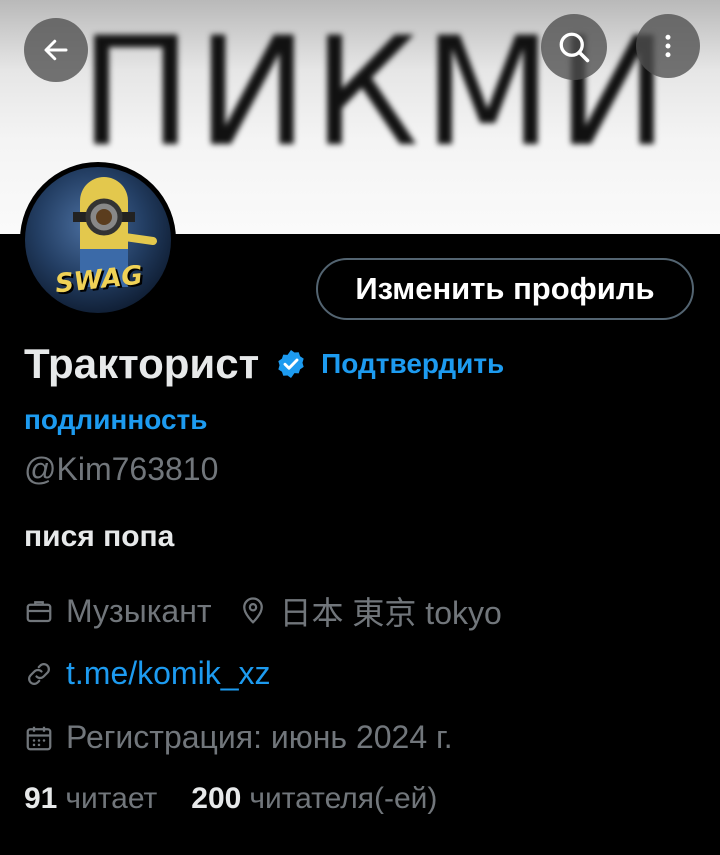 This screenshot has height=855, width=720. What do you see at coordinates (412, 364) in the screenshot?
I see `verify-link: Подтвердить` at bounding box center [412, 364].